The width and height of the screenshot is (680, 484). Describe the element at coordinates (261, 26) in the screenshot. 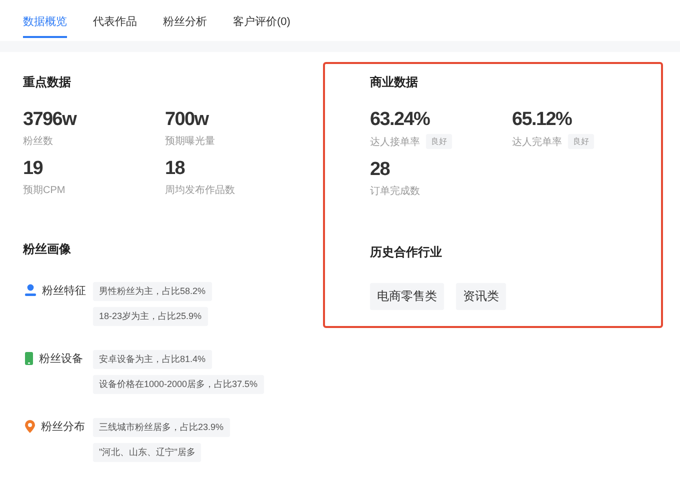

I see `tab: 客户评价(0)` at that location.